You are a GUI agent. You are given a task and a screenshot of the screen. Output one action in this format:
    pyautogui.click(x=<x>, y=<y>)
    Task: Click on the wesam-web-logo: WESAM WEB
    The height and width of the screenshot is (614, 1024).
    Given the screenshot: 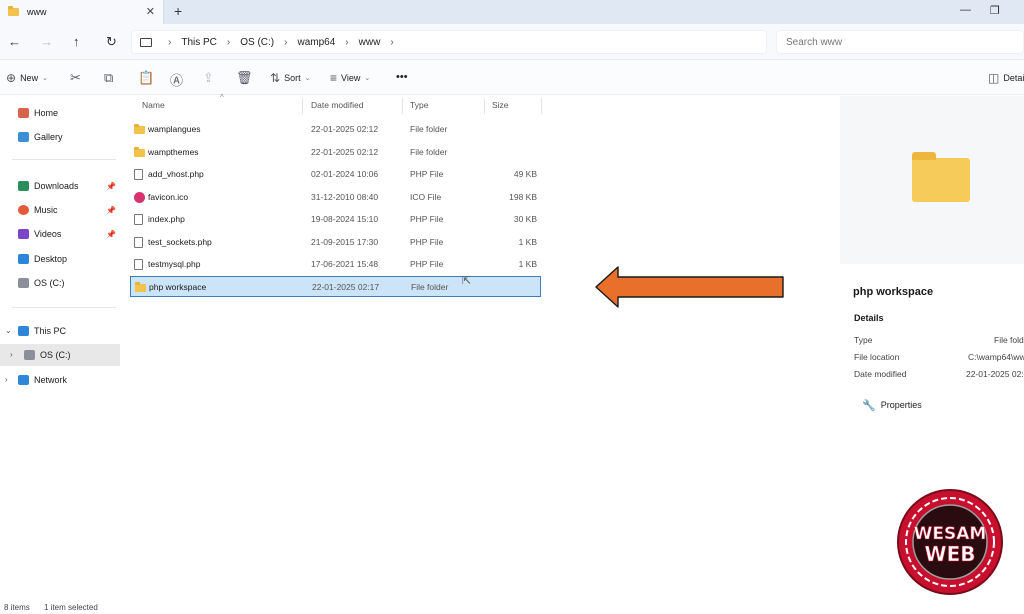 What is the action you would take?
    pyautogui.click(x=950, y=542)
    